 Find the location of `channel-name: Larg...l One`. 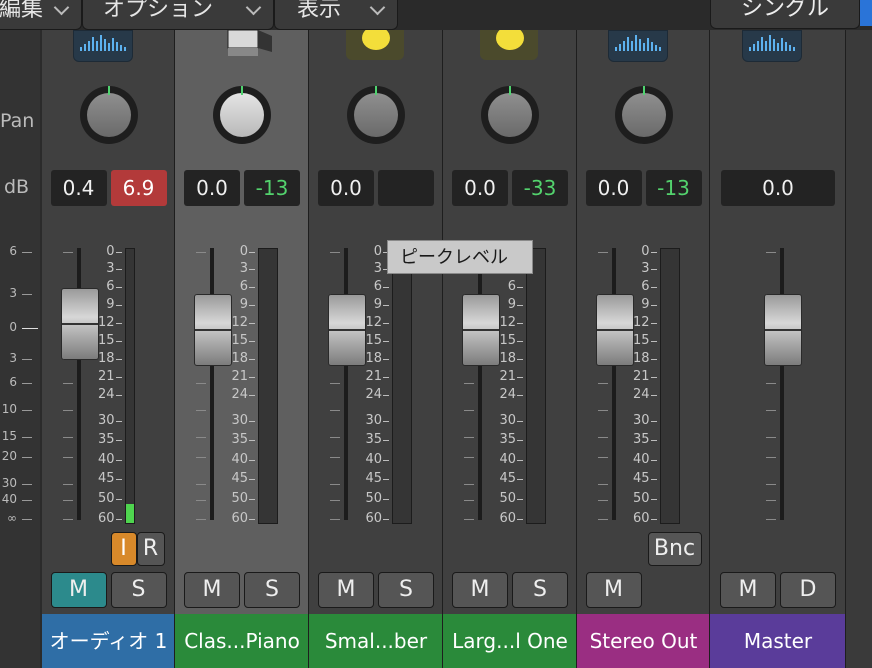

channel-name: Larg...l One is located at coordinates (509, 641).